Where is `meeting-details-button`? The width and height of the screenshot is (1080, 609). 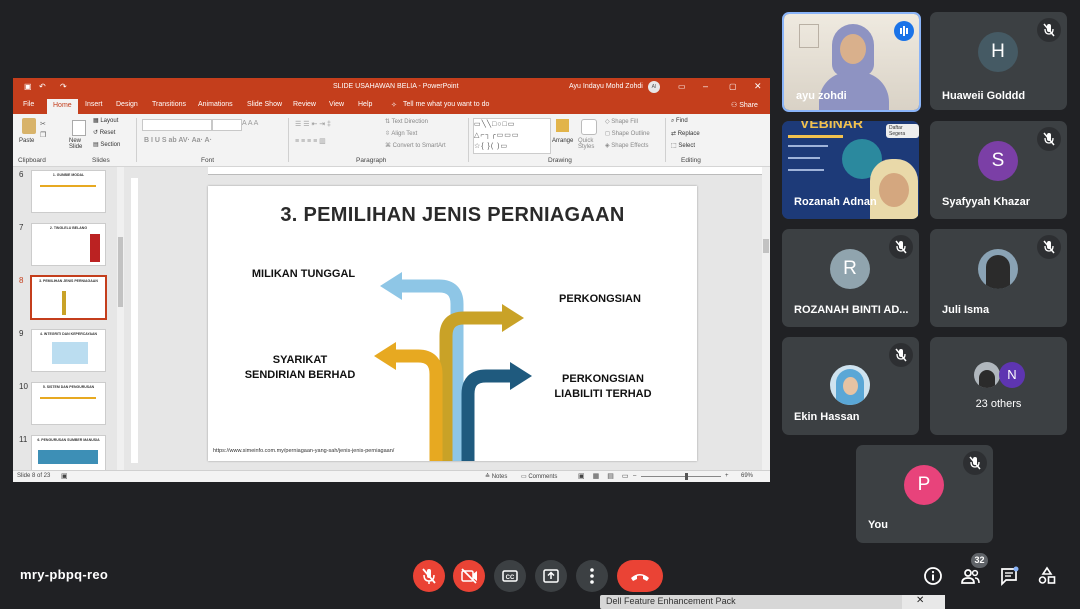 meeting-details-button is located at coordinates (933, 576).